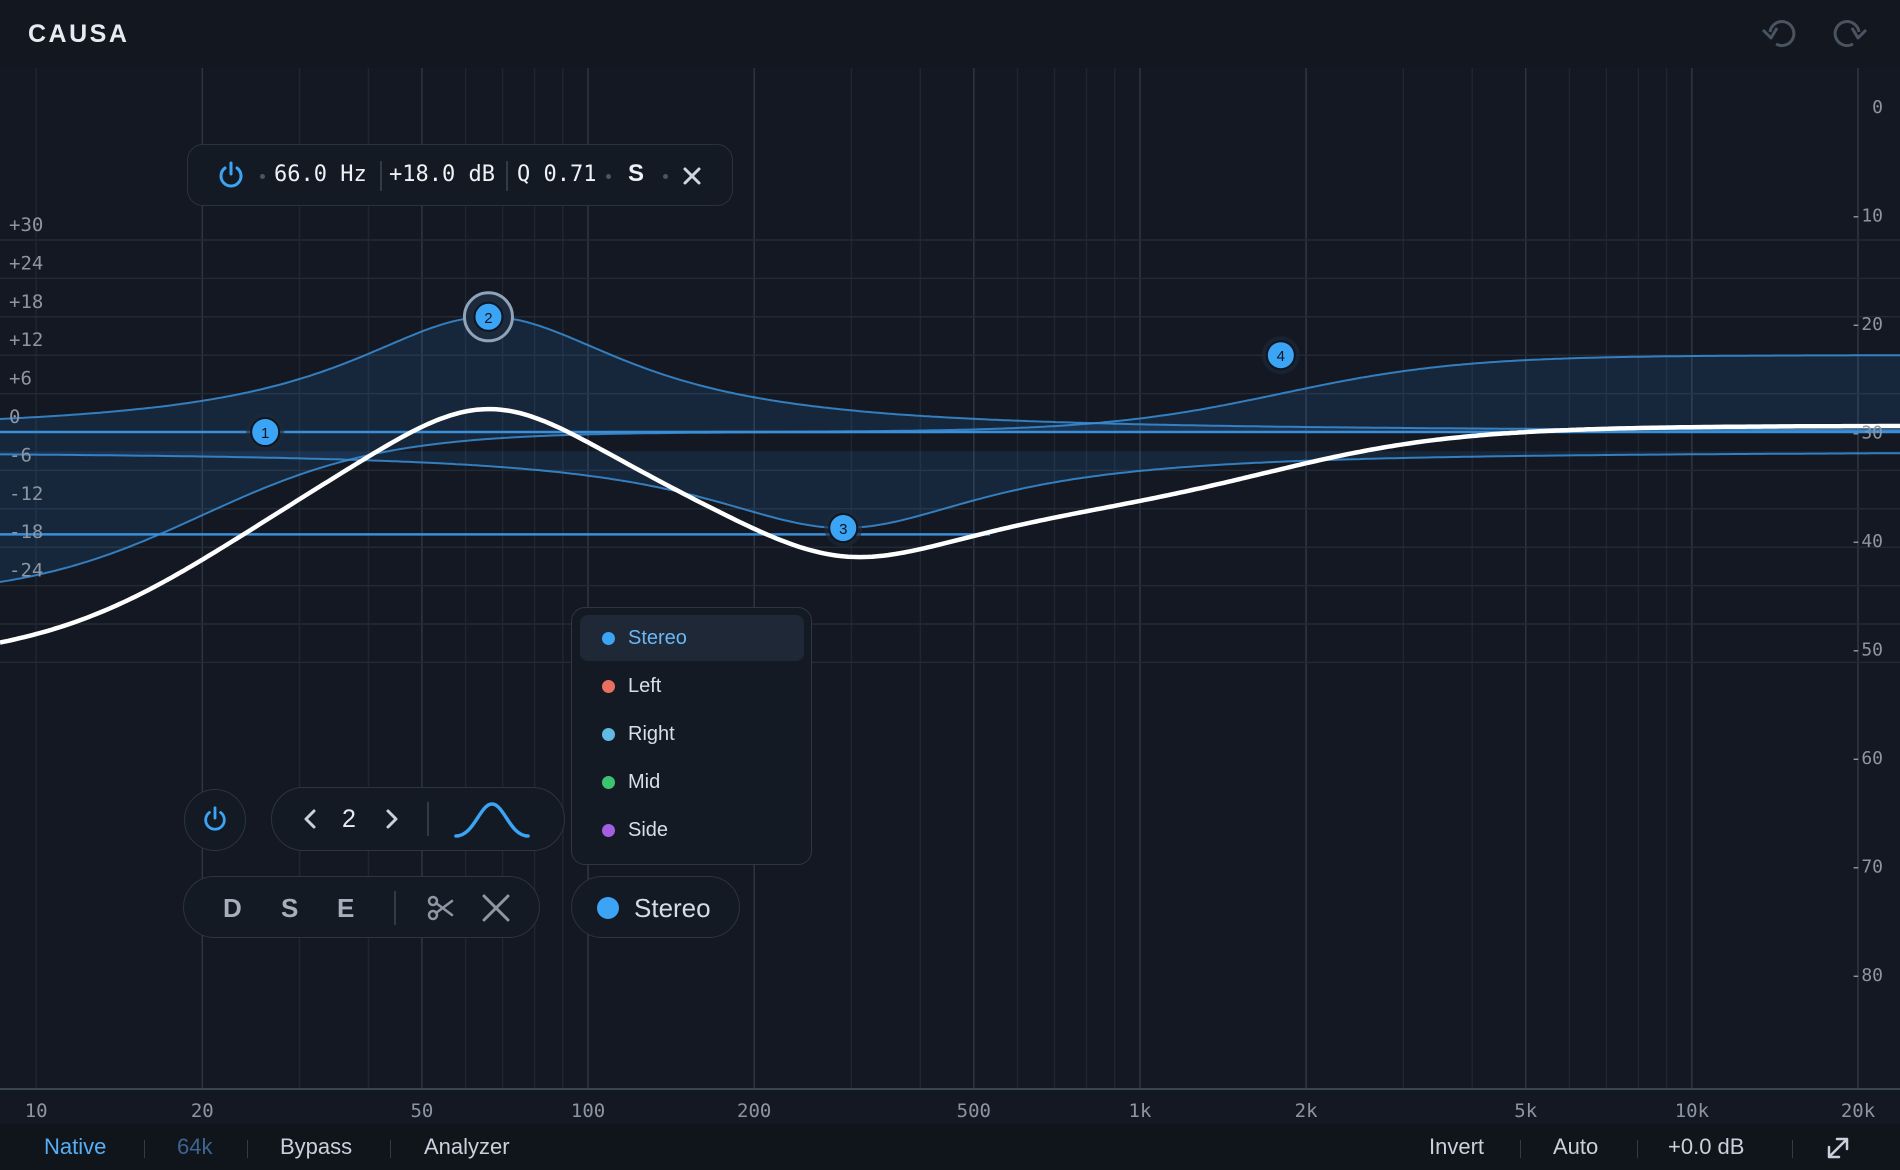 The height and width of the screenshot is (1170, 1900). Describe the element at coordinates (418, 819) in the screenshot. I see `band-selector: 2` at that location.